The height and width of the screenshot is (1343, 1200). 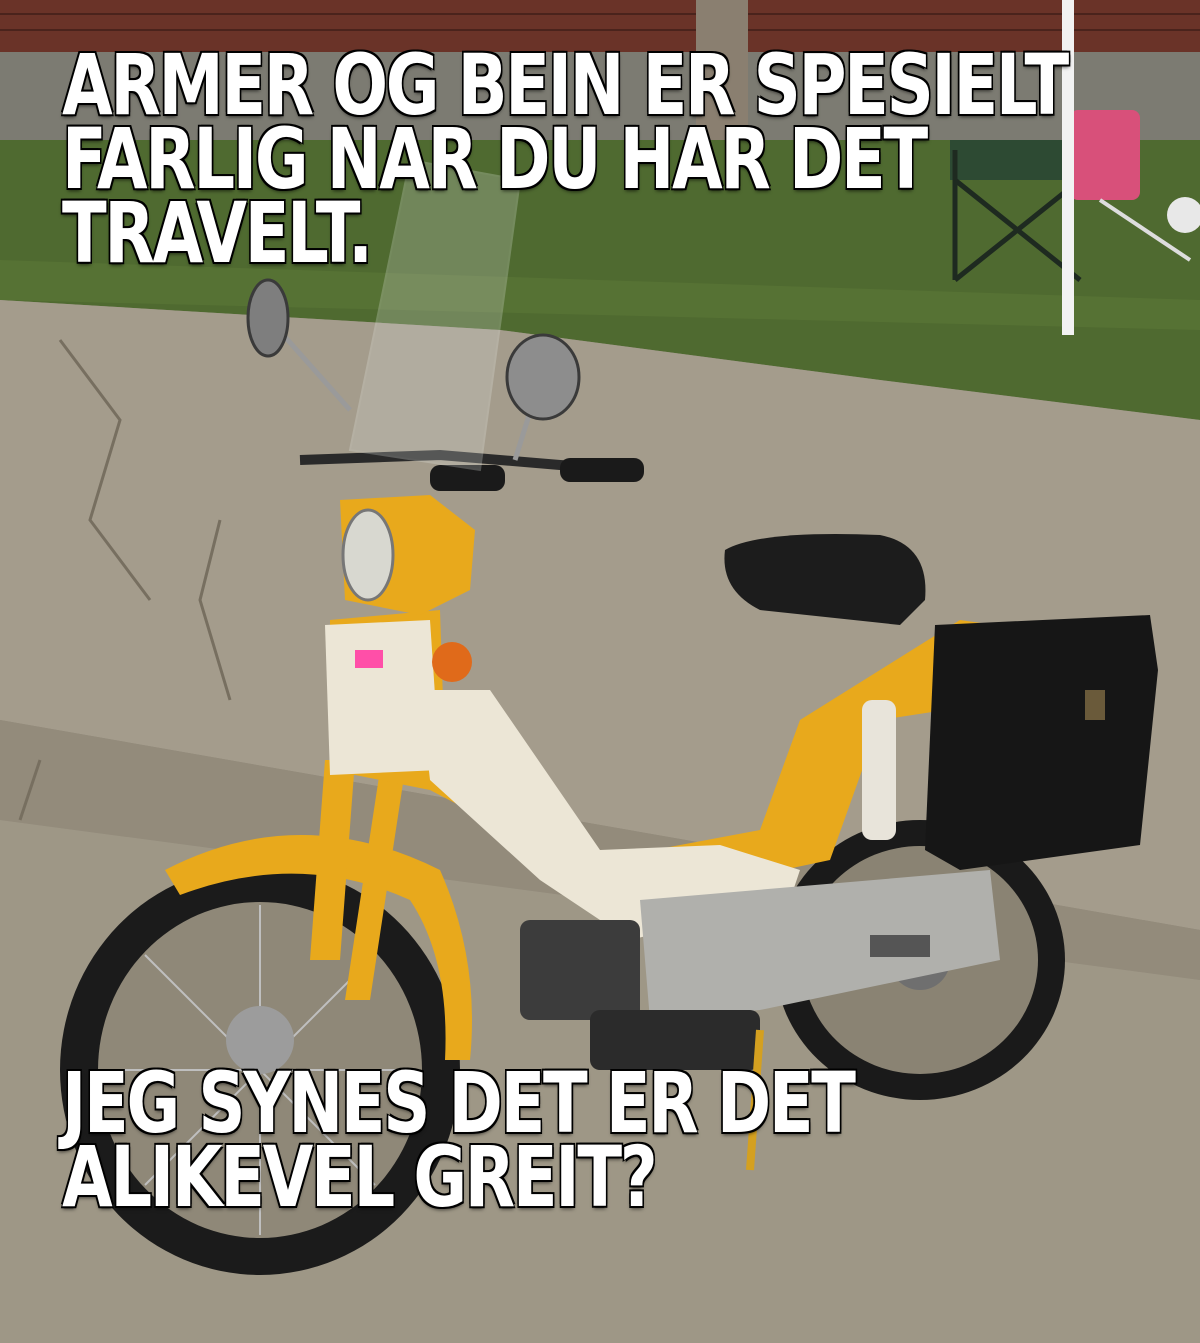 What do you see at coordinates (382, 697) in the screenshot?
I see `front-cowl` at bounding box center [382, 697].